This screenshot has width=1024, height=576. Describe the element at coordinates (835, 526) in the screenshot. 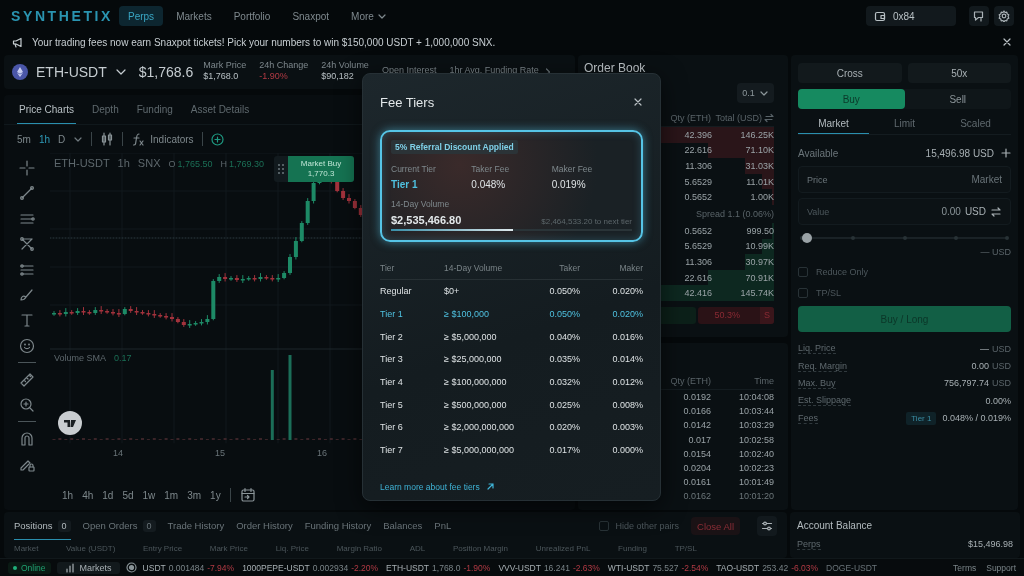

I see `panel-title: Account Balance` at that location.